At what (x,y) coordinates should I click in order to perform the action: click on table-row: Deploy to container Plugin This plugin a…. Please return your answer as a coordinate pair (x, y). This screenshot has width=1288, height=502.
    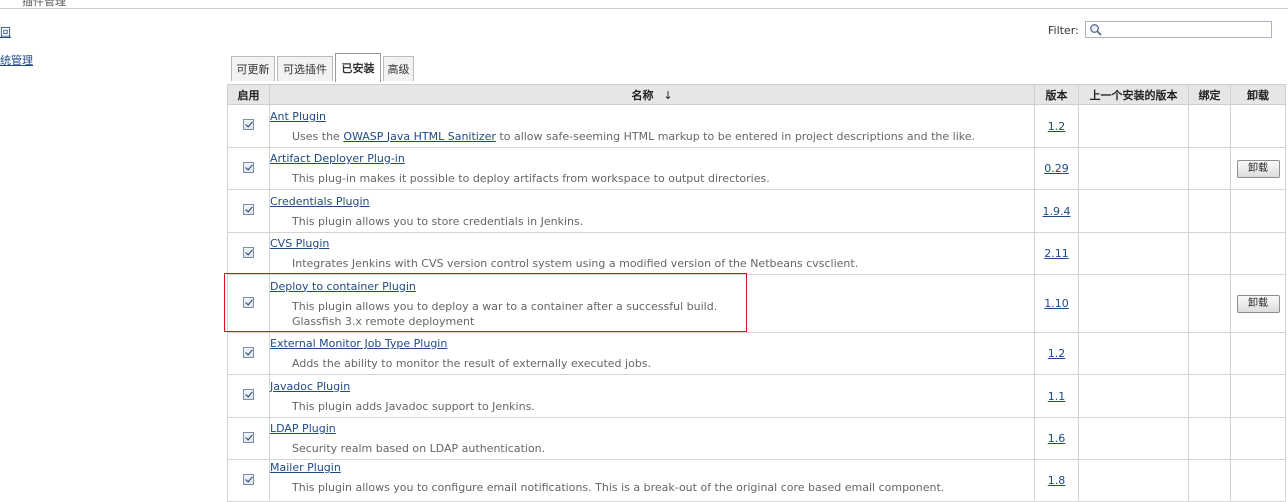
    Looking at the image, I should click on (756, 303).